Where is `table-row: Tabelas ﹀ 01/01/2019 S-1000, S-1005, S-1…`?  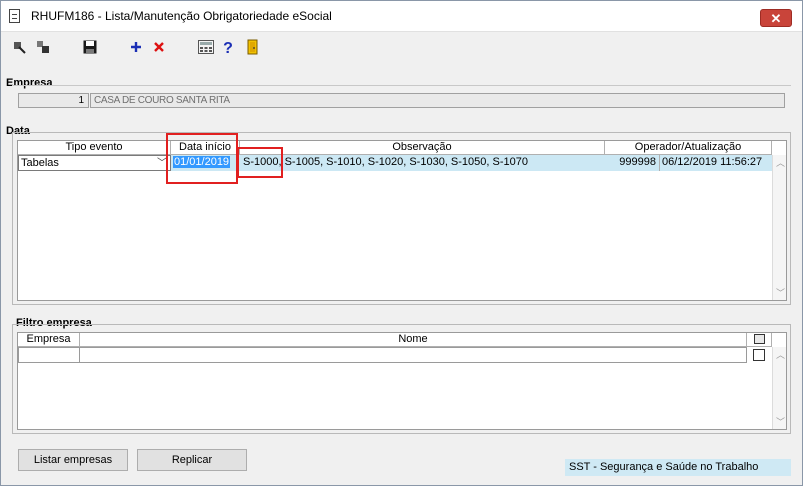 table-row: Tabelas ﹀ 01/01/2019 S-1000, S-1005, S-1… is located at coordinates (395, 163).